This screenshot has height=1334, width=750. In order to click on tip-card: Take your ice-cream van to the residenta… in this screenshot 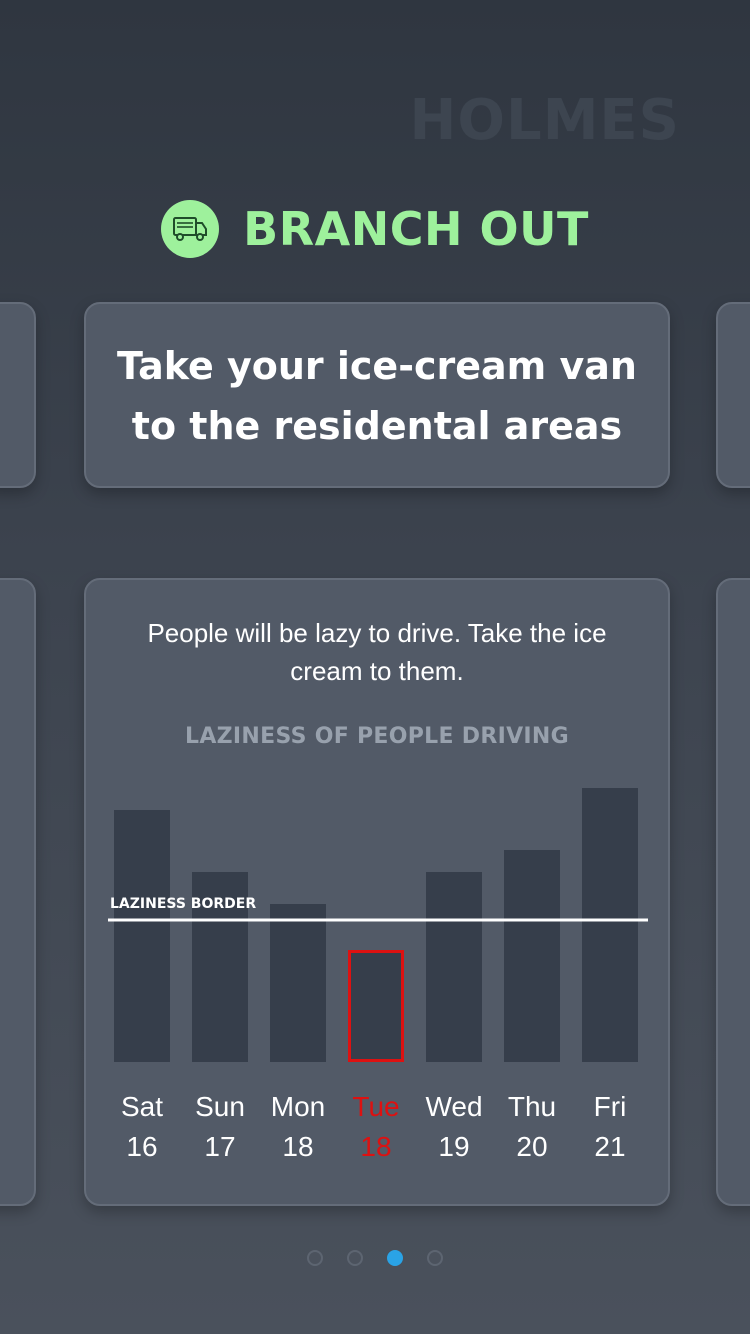, I will do `click(377, 395)`.